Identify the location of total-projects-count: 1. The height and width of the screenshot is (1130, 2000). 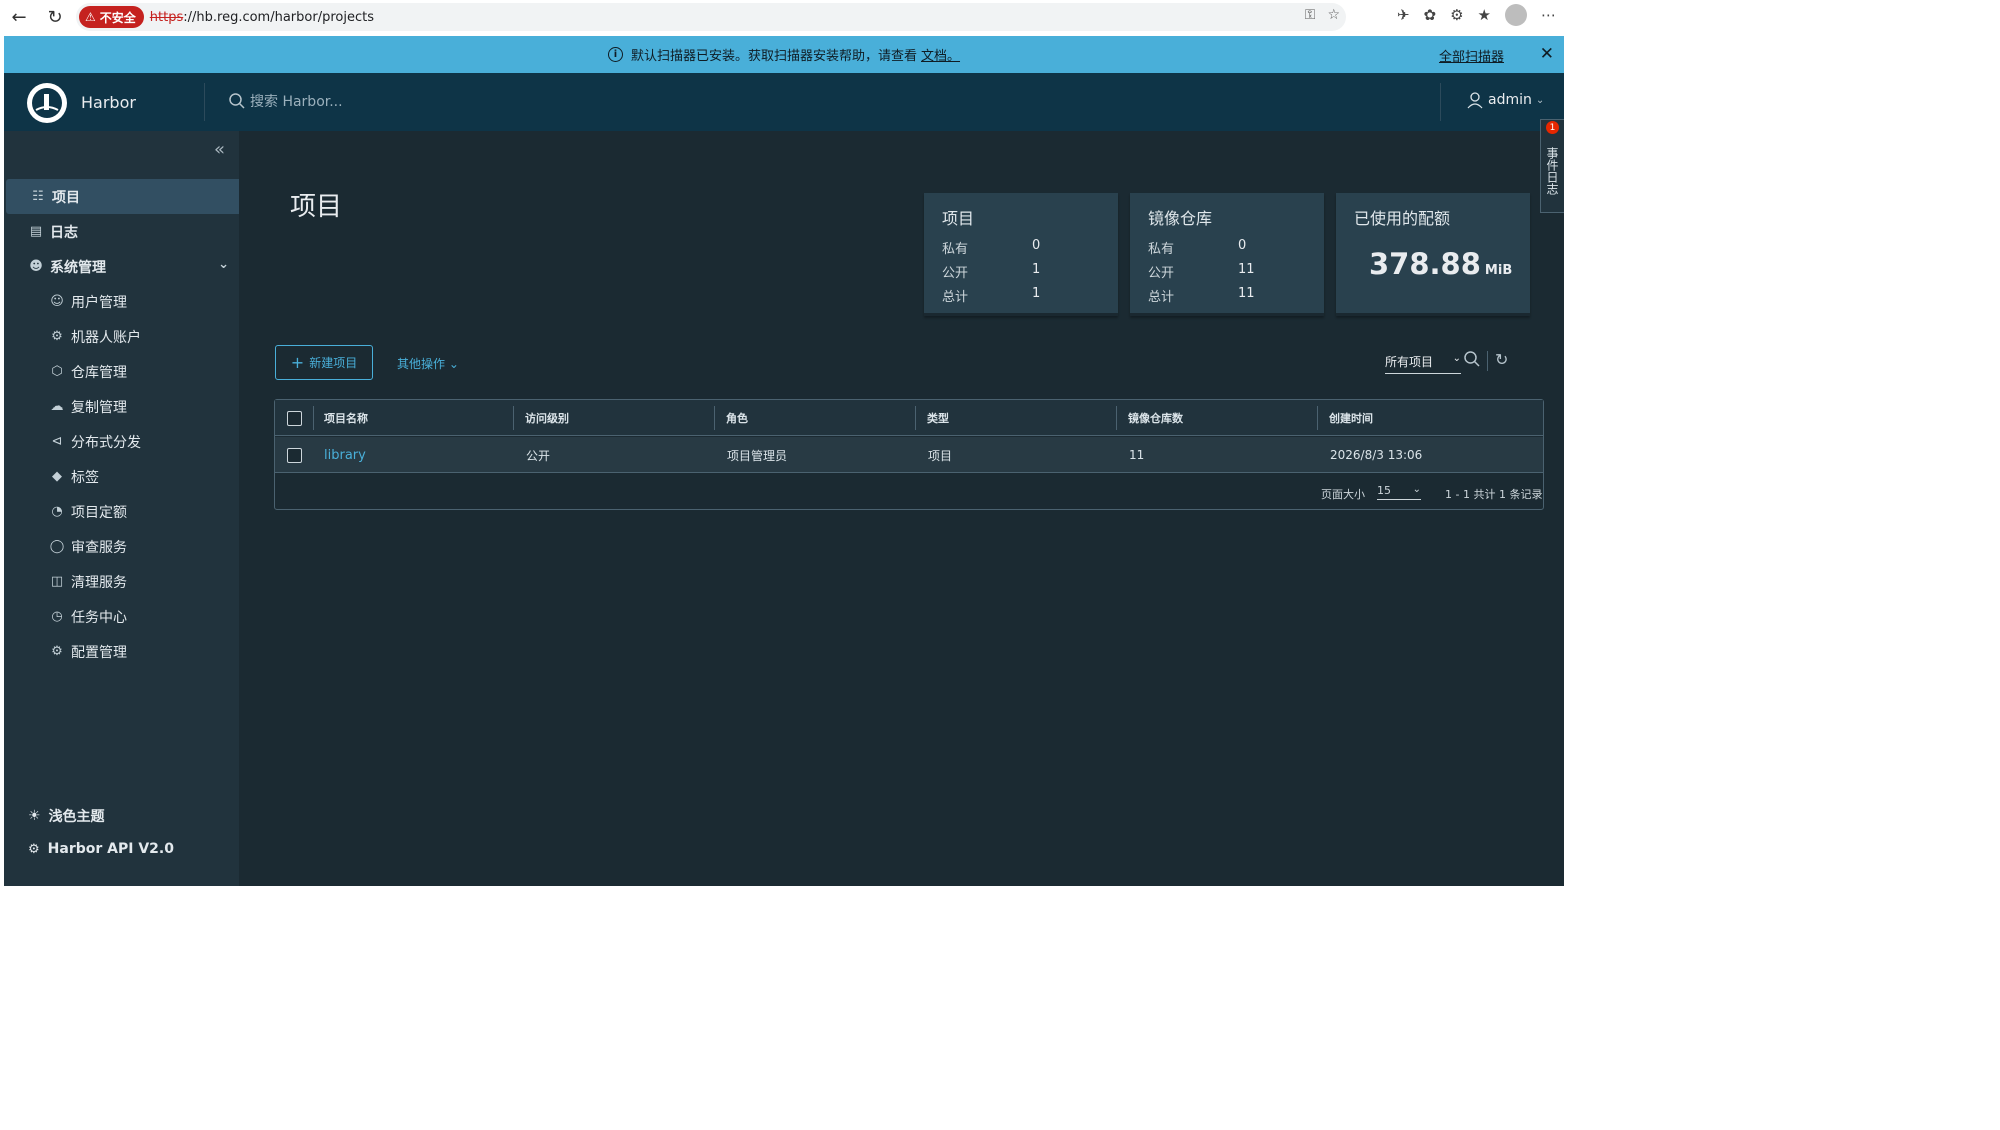
(1036, 293).